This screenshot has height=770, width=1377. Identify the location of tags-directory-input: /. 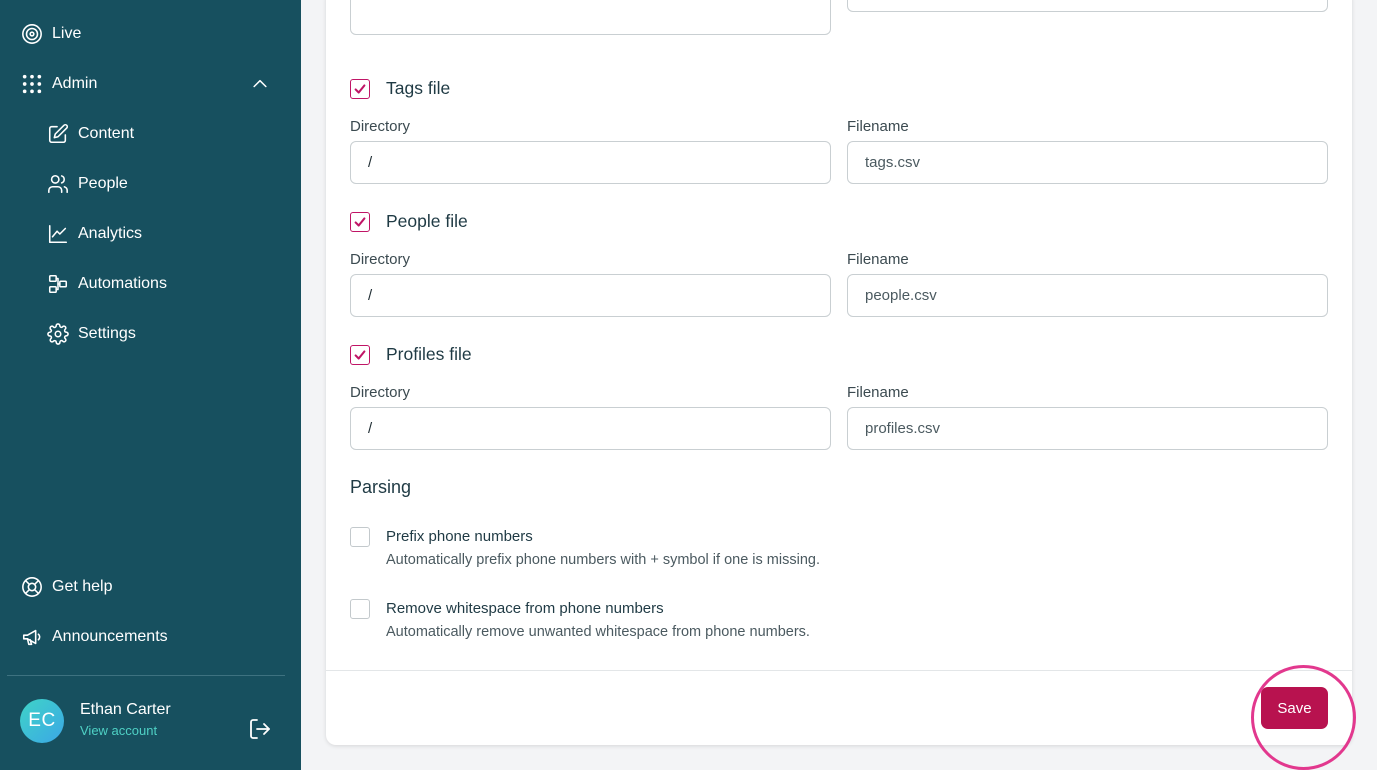
(590, 162).